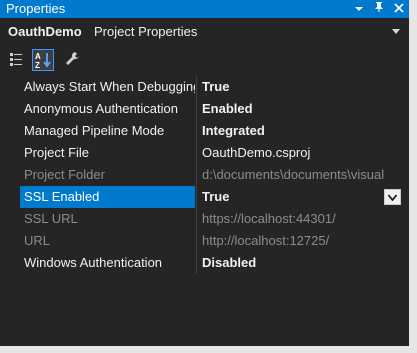 This screenshot has width=417, height=353. I want to click on property-row-always-start: Always Start When Debugging True, so click(204, 87).